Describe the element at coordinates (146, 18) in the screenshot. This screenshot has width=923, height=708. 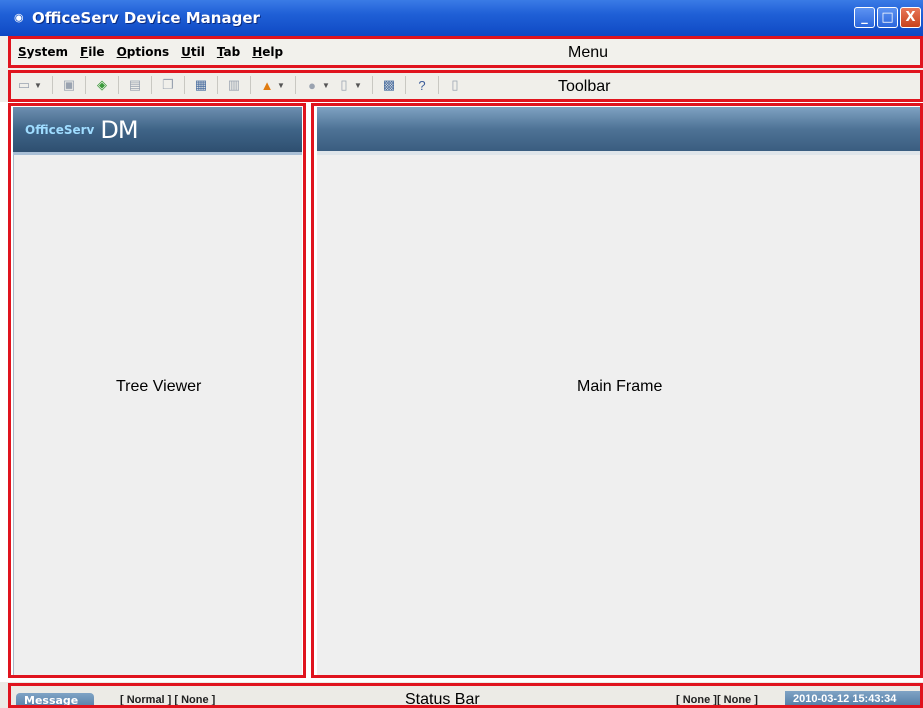
I see `window-title: OfficeServ Device Manager` at that location.